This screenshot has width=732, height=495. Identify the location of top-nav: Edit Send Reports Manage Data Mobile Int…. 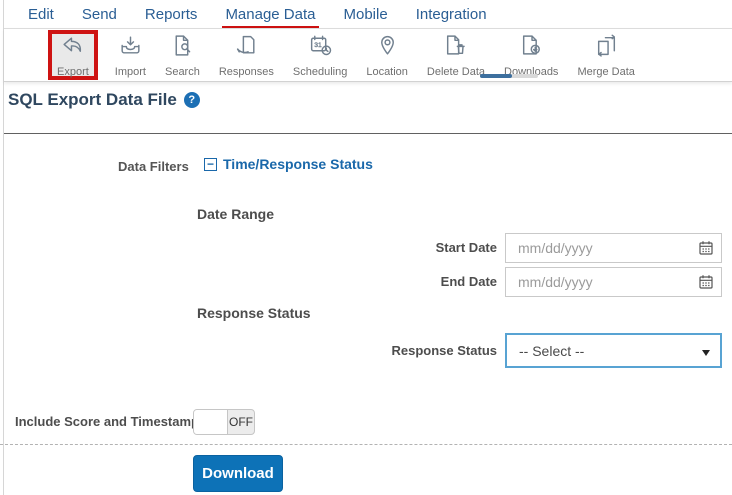
(368, 14).